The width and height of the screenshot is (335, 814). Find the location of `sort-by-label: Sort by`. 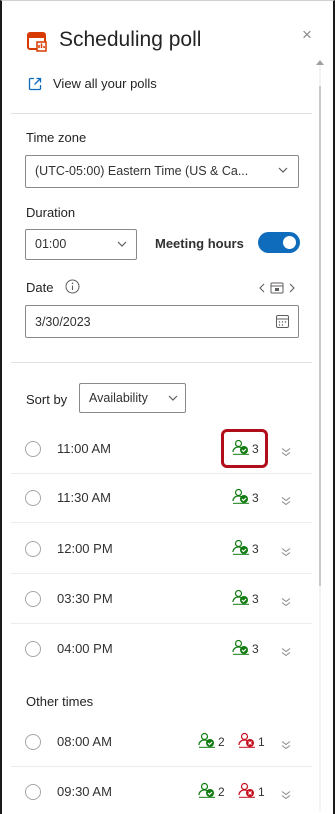

sort-by-label: Sort by is located at coordinates (47, 399).